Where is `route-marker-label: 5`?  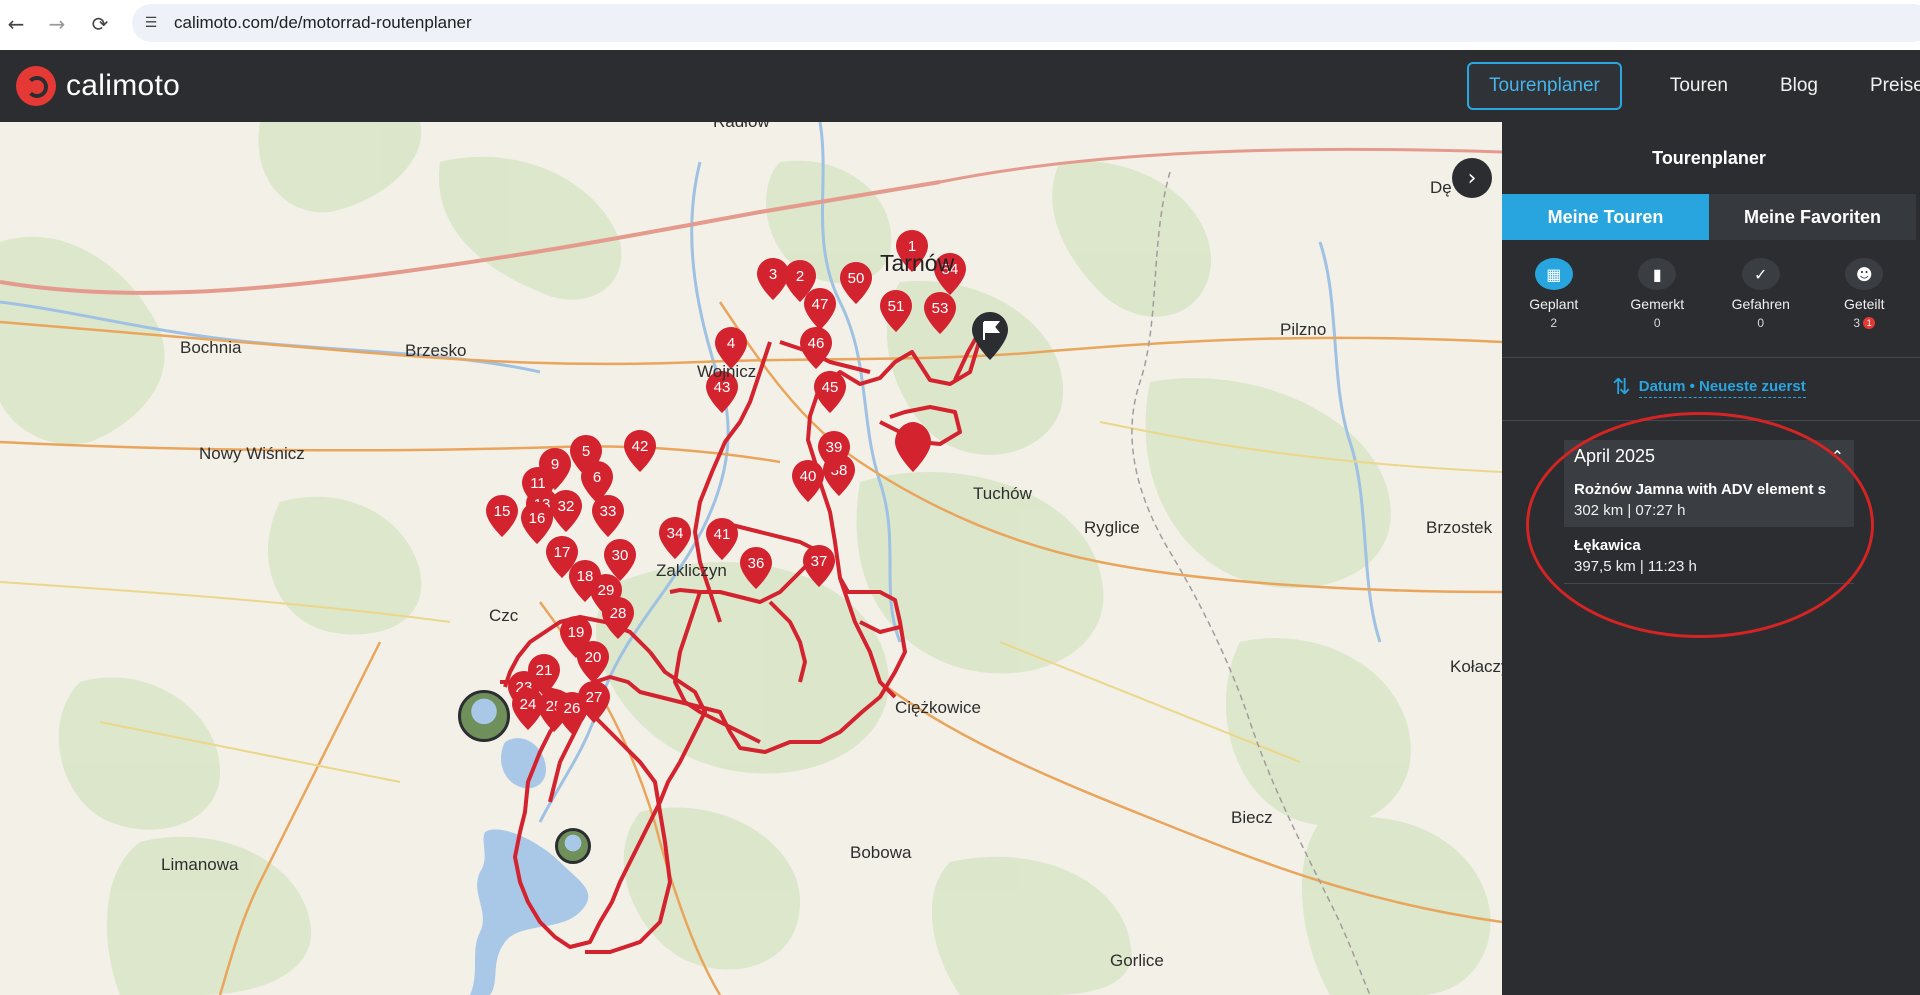
route-marker-label: 5 is located at coordinates (586, 451).